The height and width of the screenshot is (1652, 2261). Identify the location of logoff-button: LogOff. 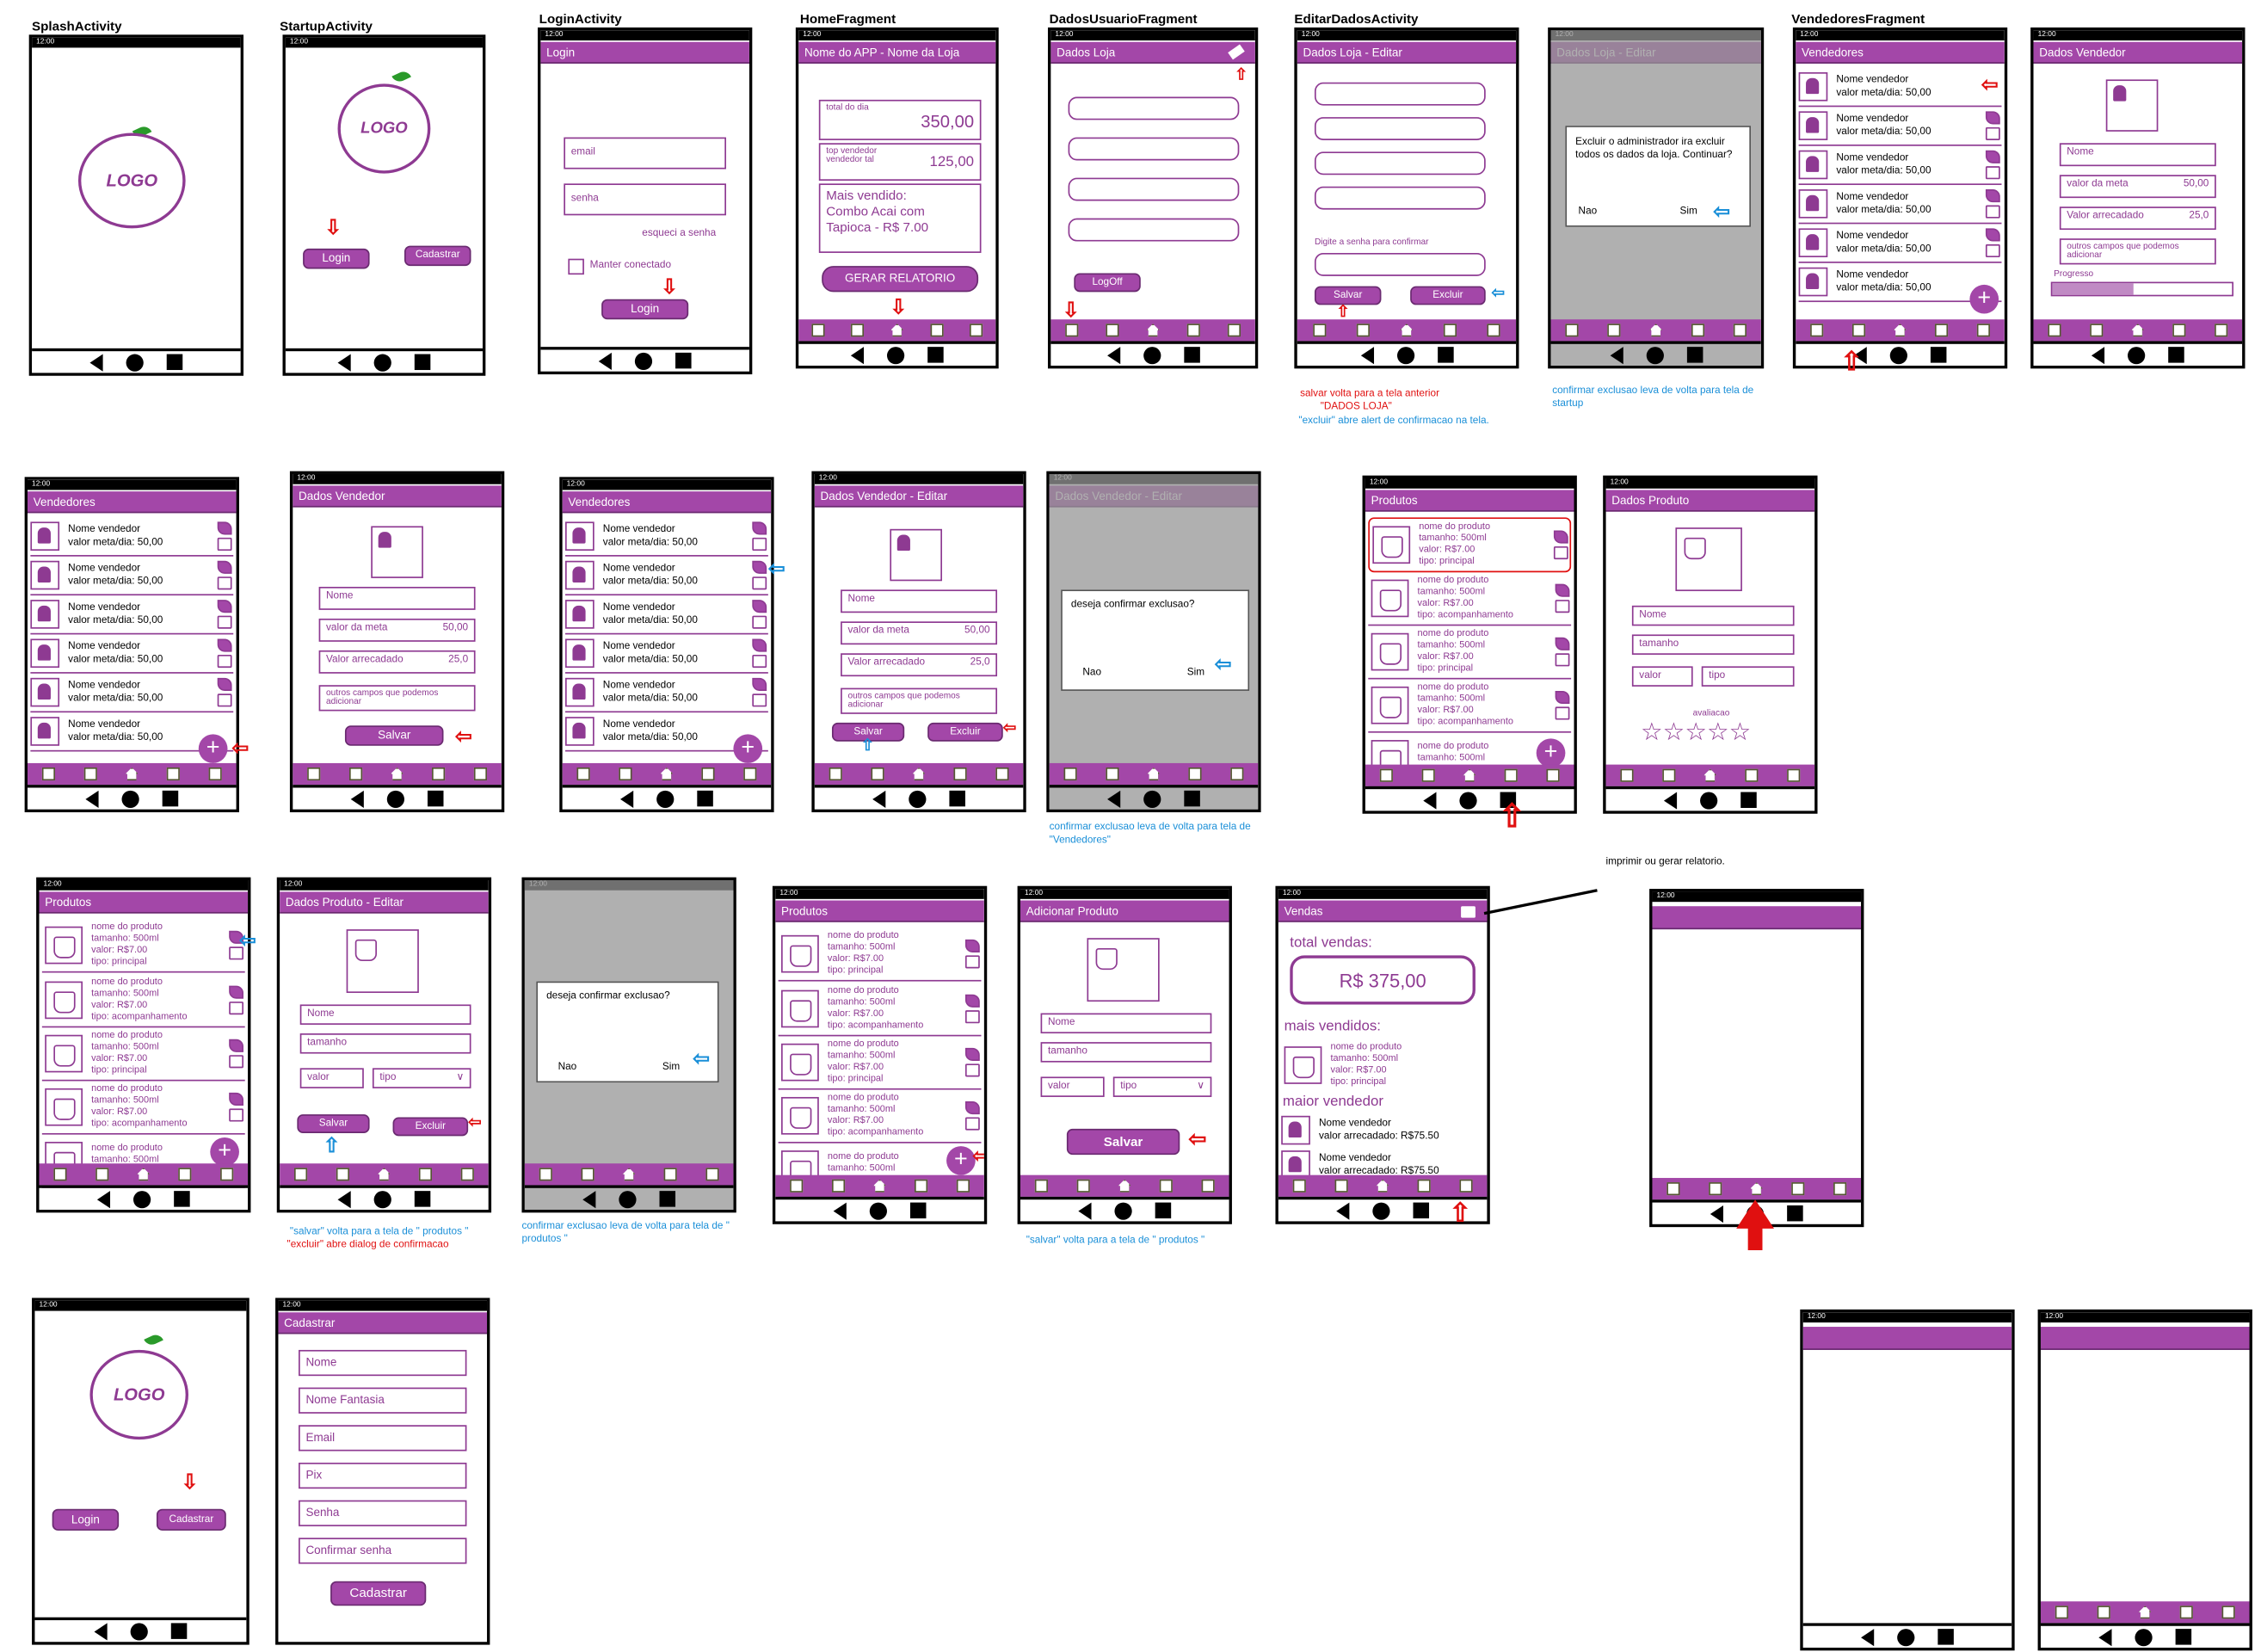
(1108, 283).